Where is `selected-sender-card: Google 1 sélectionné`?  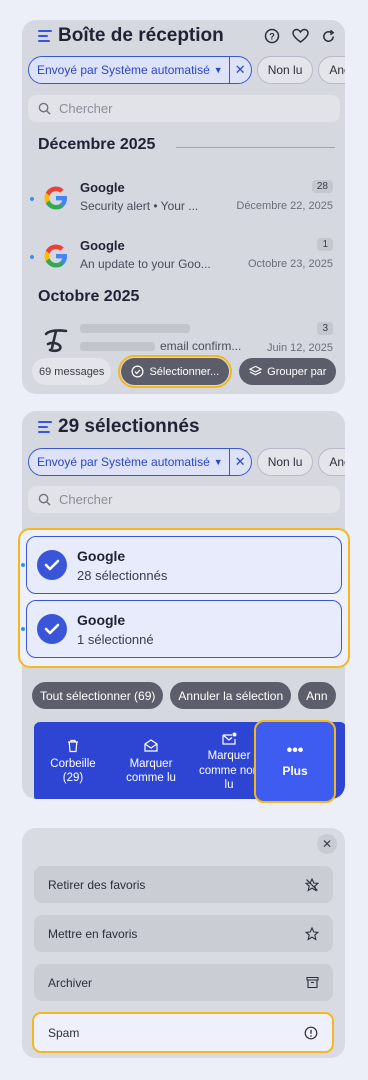 selected-sender-card: Google 1 sélectionné is located at coordinates (181, 629).